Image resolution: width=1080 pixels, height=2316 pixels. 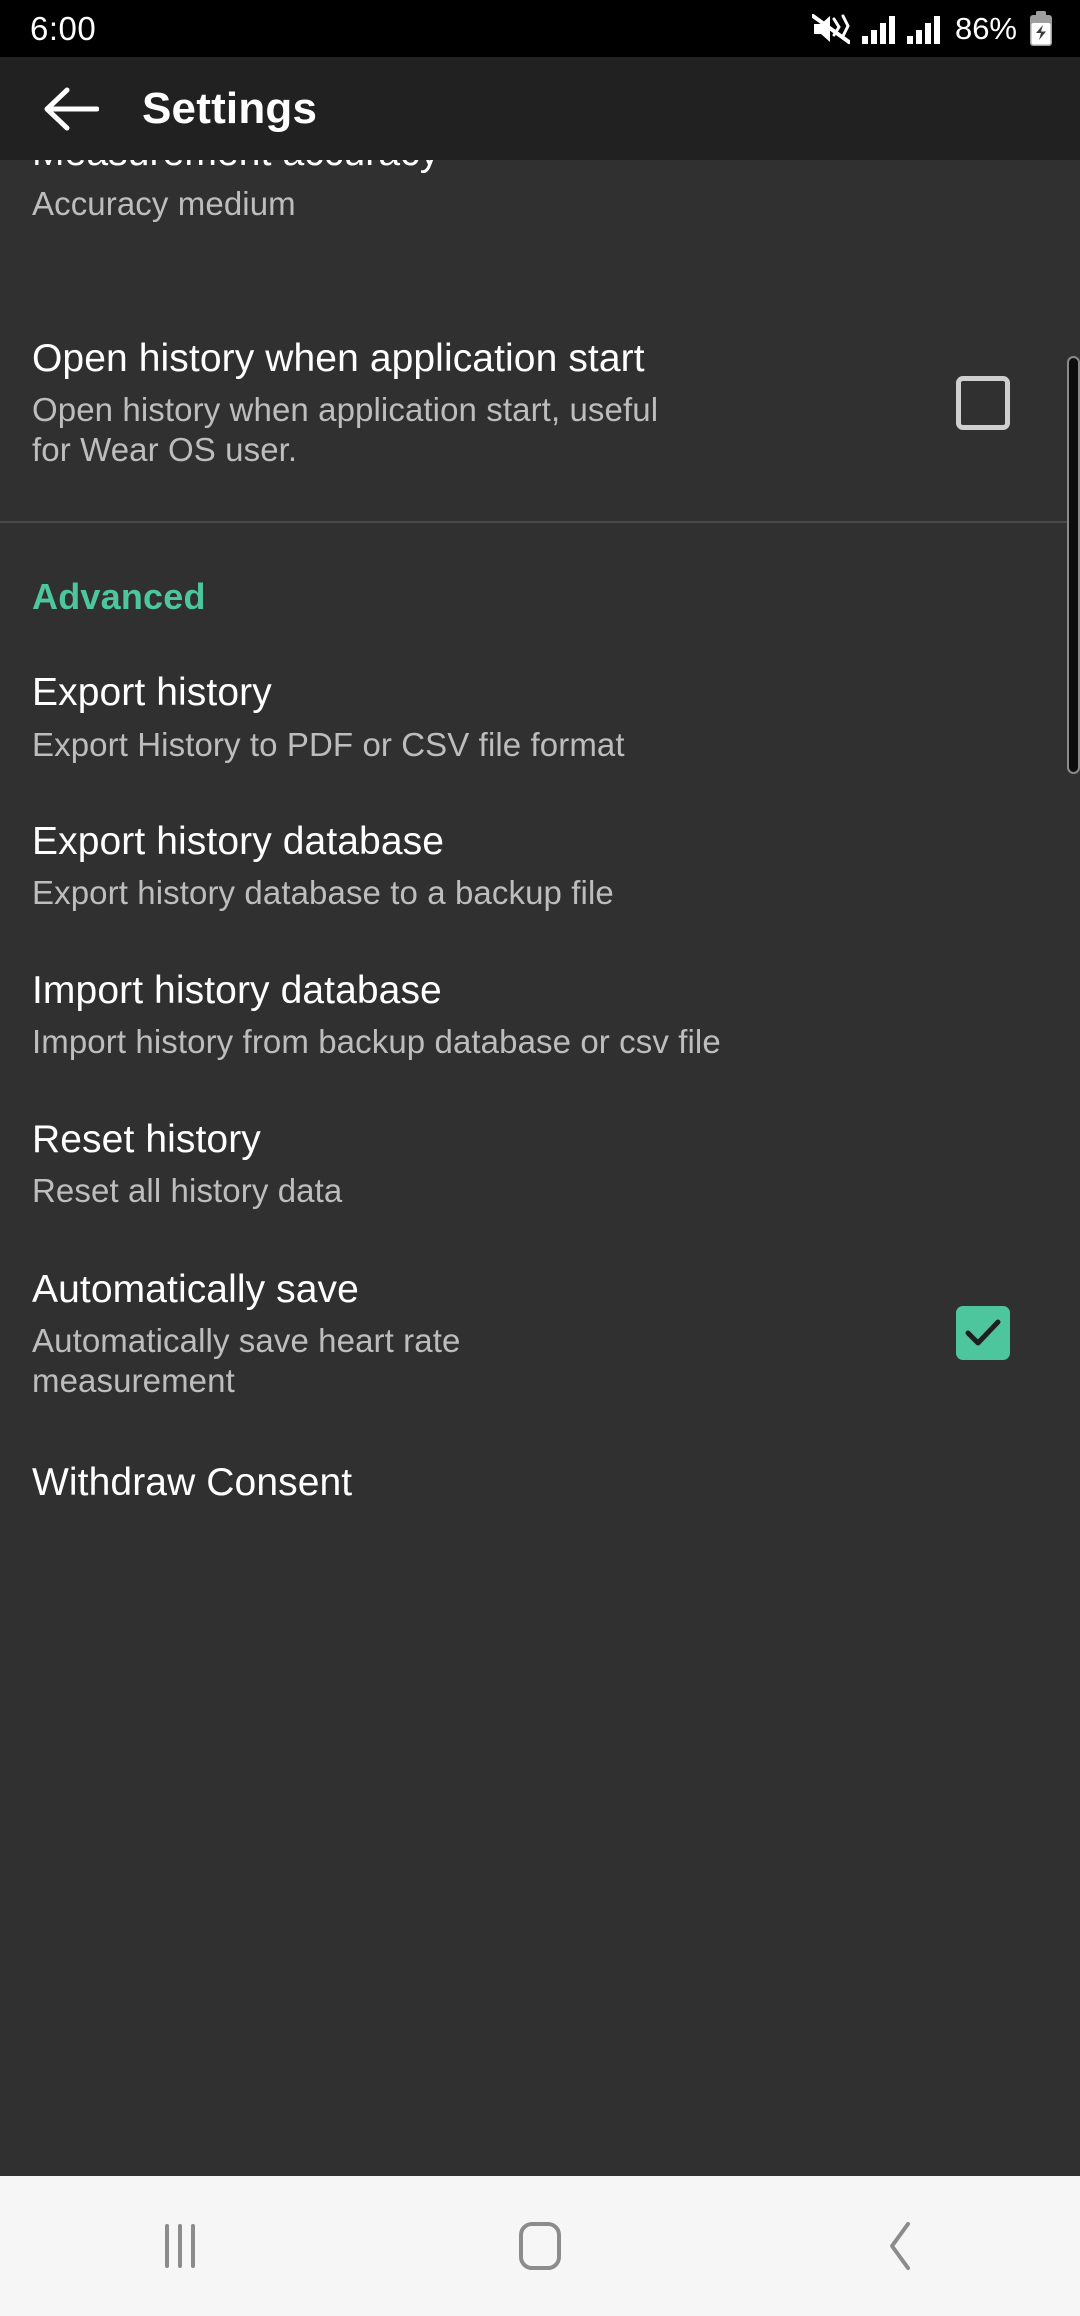 I want to click on pref-reset-history: Reset history Reset all history data, so click(x=540, y=1136).